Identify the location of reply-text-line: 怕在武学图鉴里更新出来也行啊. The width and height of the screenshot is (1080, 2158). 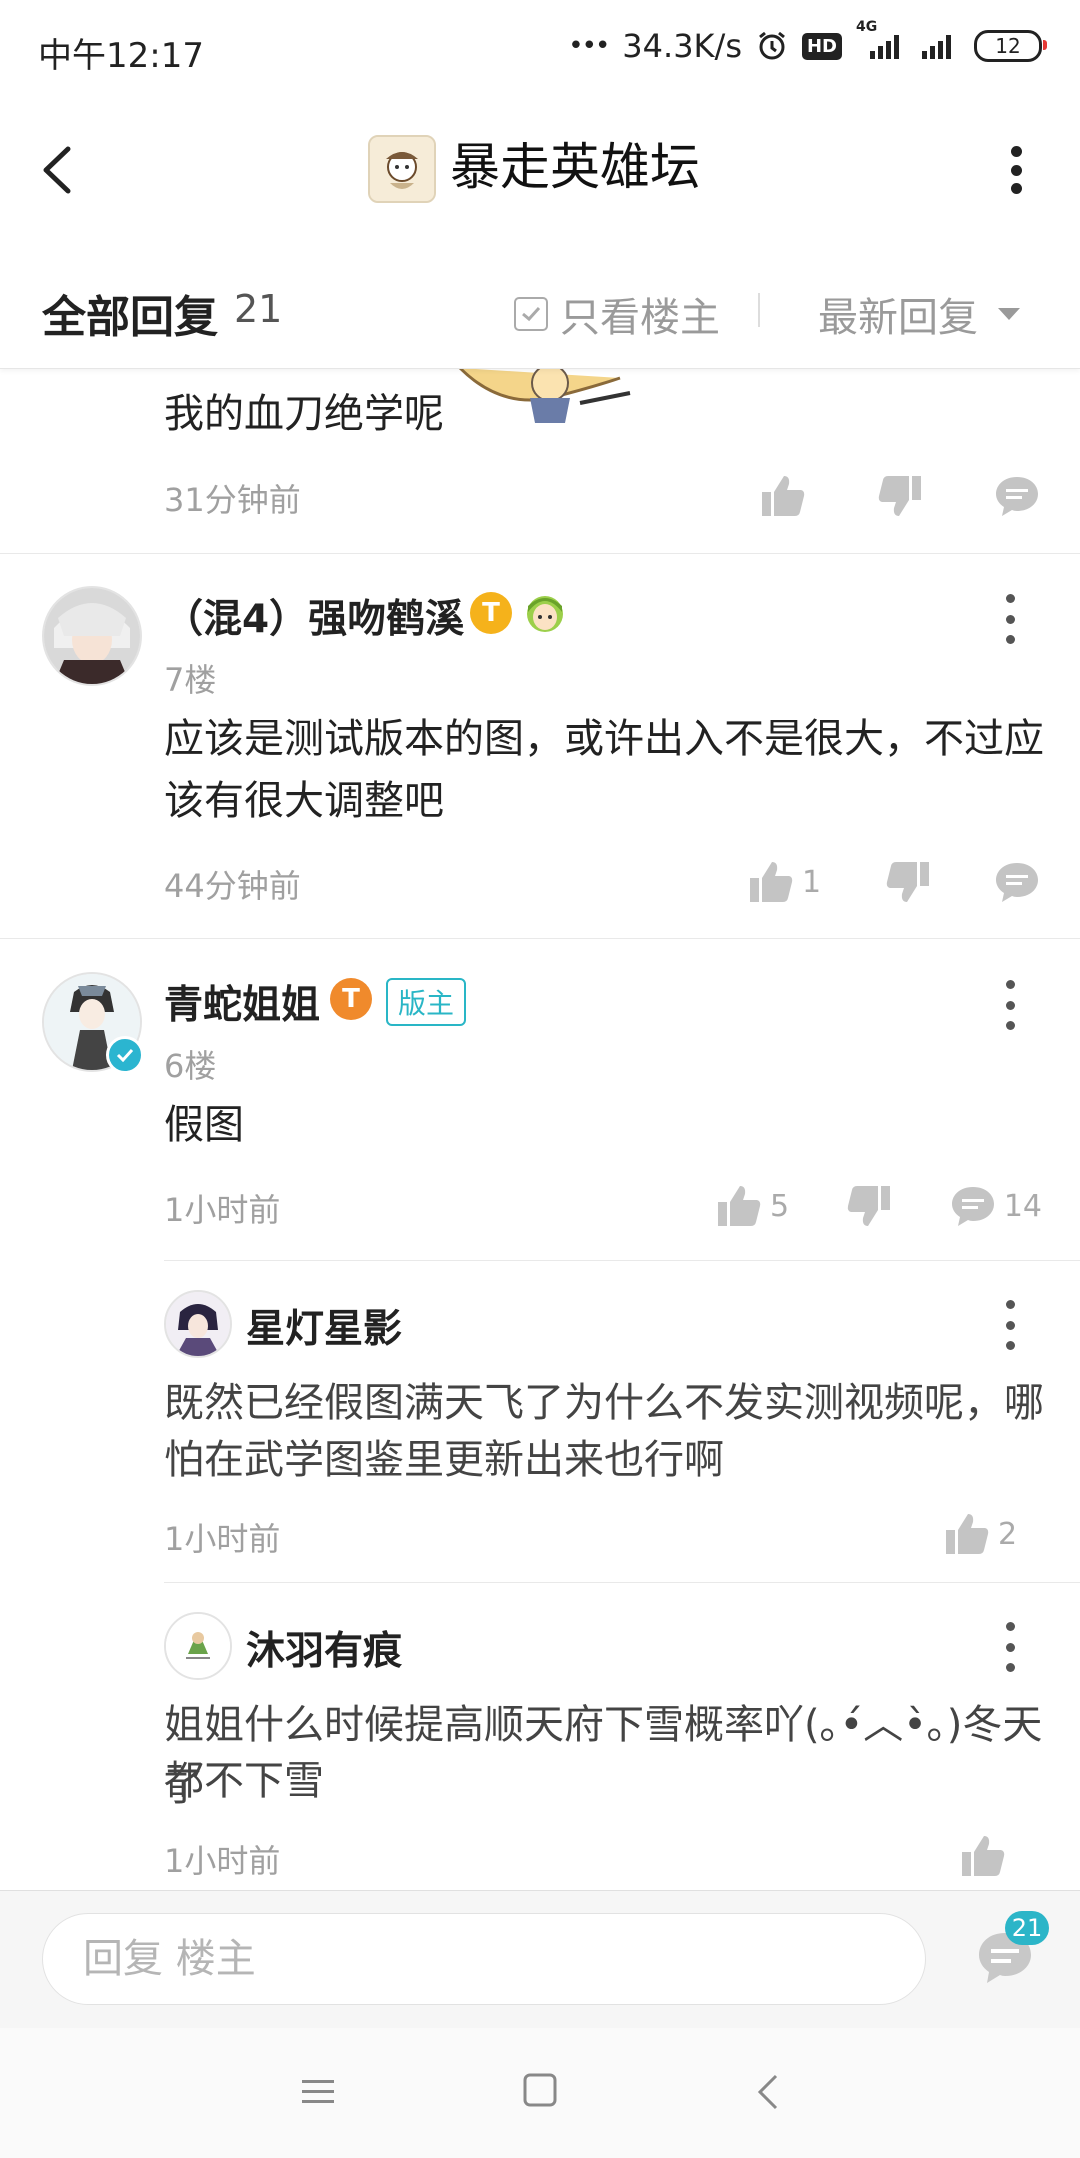
(444, 1460).